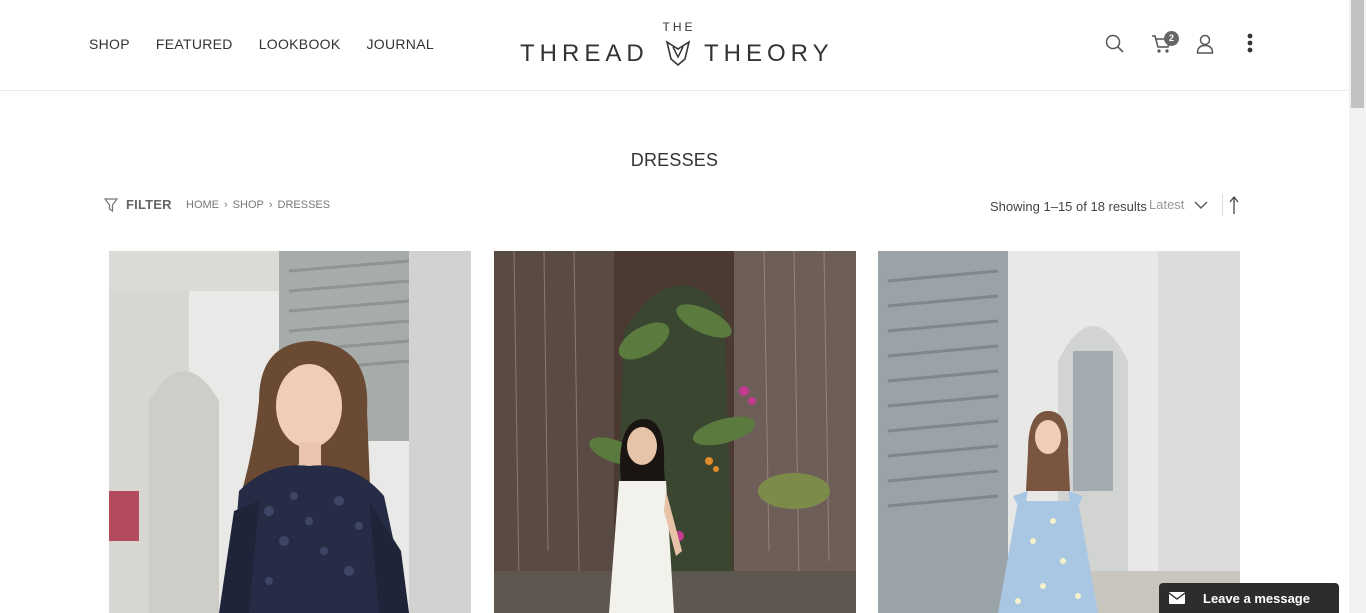 The image size is (1366, 613). I want to click on breadcrumb-home: HOME, so click(202, 205).